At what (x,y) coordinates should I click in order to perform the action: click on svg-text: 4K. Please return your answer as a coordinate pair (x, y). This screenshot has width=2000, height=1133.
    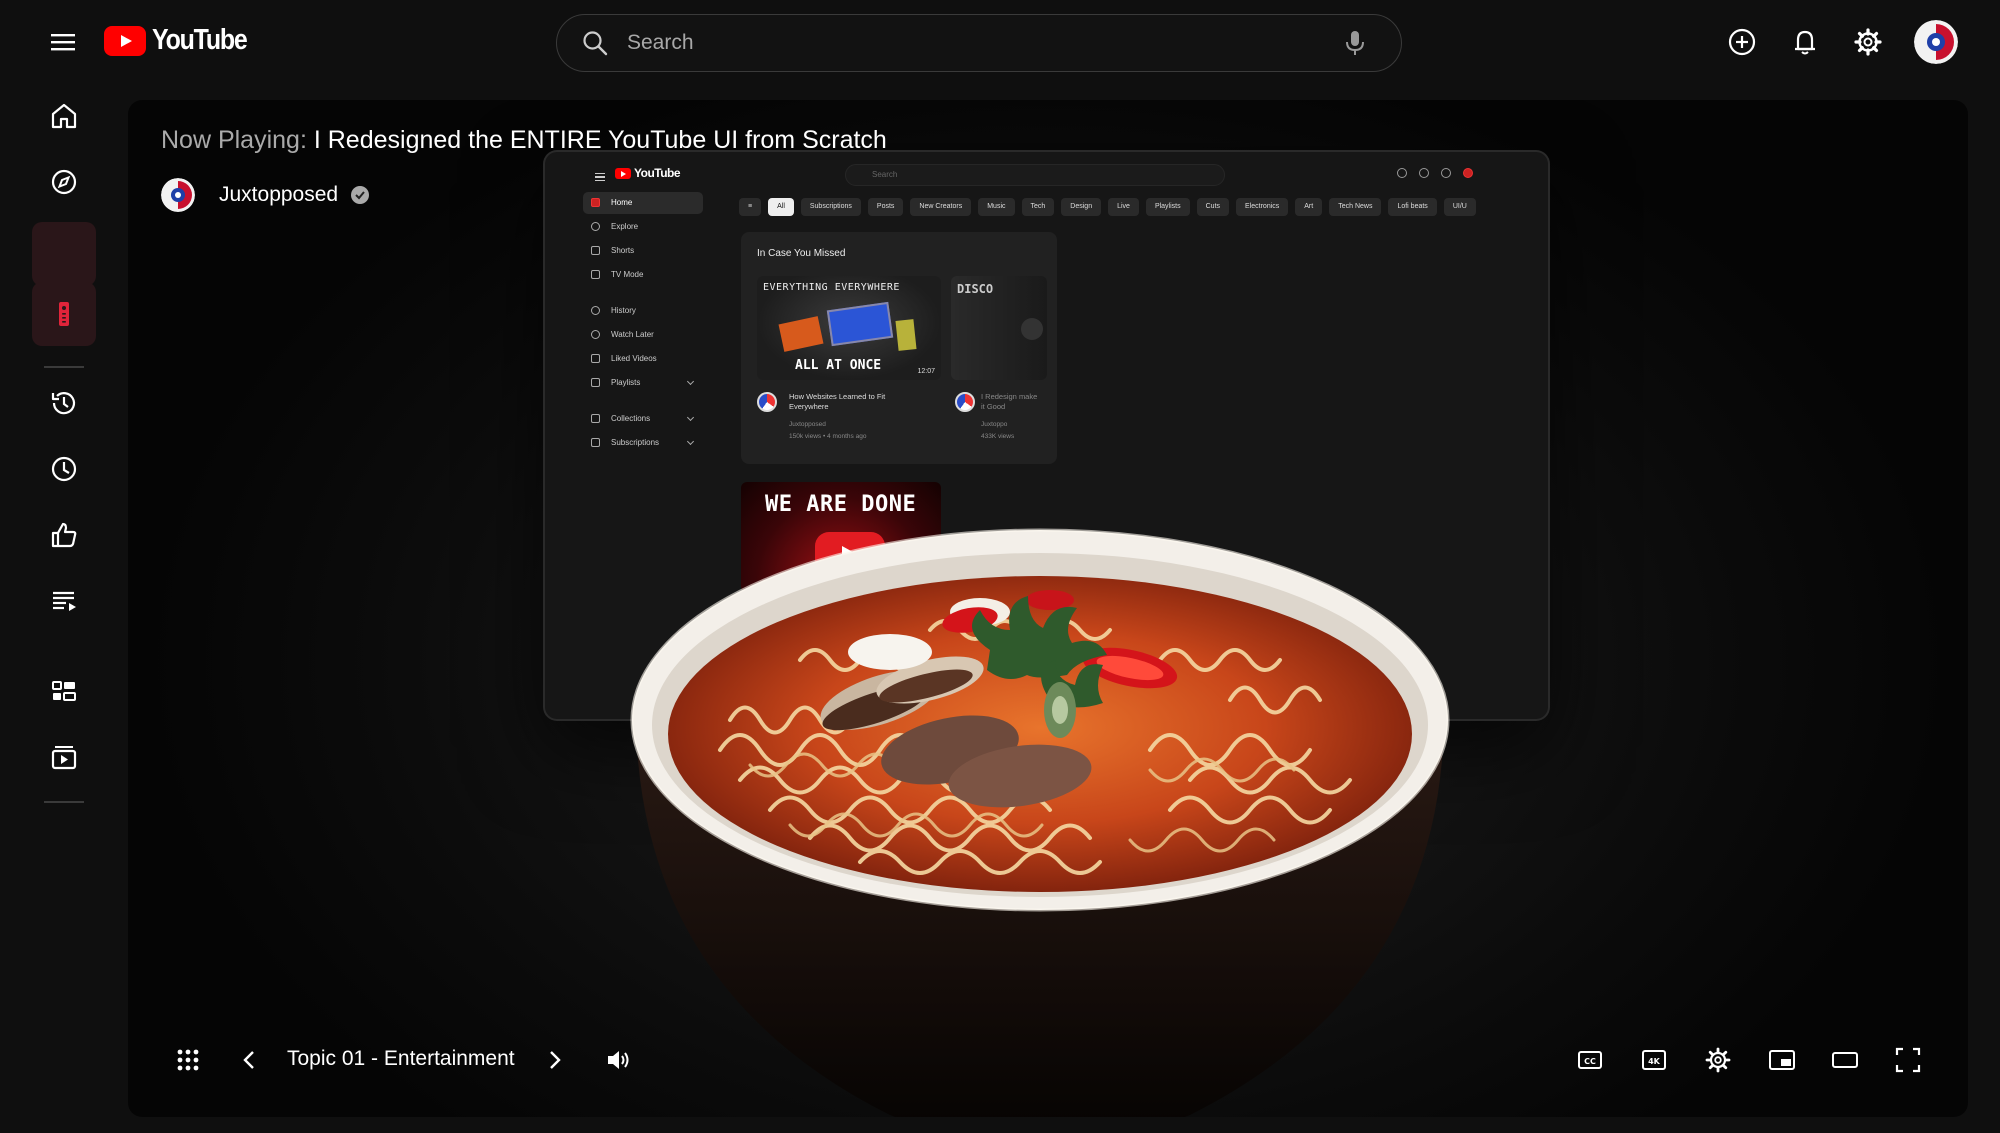
    Looking at the image, I should click on (1654, 1061).